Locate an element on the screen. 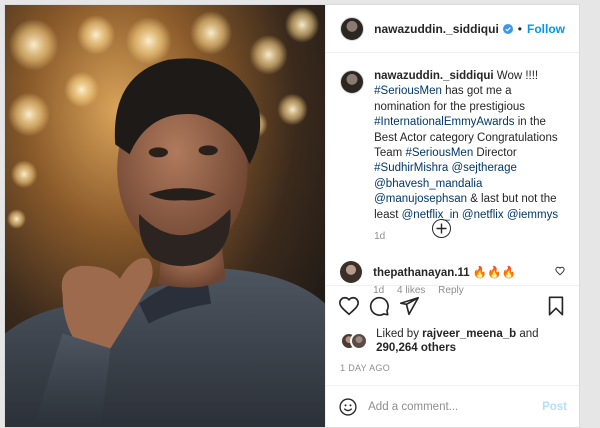 This screenshot has width=600, height=428. liker-avatars is located at coordinates (355, 341).